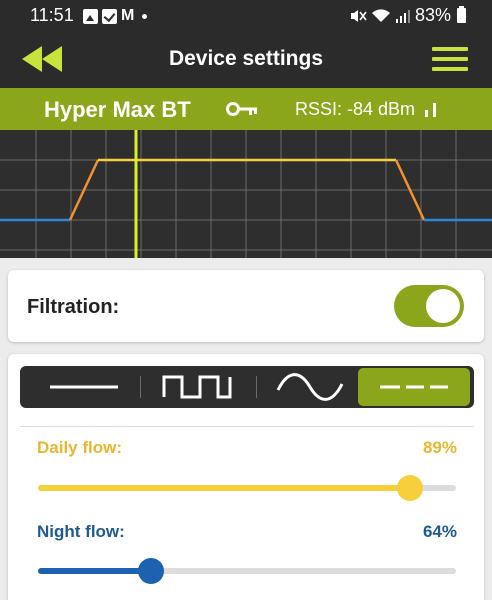 The width and height of the screenshot is (492, 600). I want to click on mode-flat-button, so click(84, 387).